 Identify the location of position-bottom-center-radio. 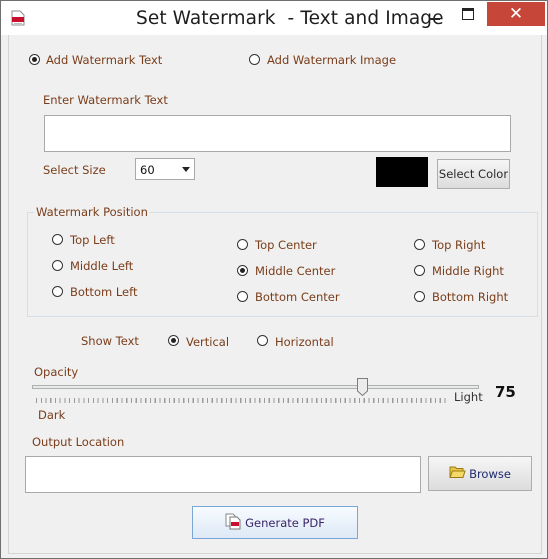
(242, 296).